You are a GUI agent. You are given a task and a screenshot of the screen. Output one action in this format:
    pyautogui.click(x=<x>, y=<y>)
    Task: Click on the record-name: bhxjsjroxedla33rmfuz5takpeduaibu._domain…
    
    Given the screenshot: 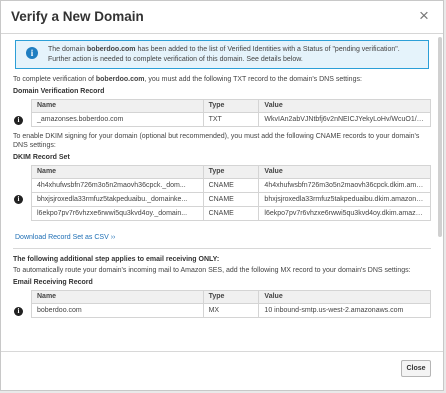 What is the action you would take?
    pyautogui.click(x=117, y=199)
    